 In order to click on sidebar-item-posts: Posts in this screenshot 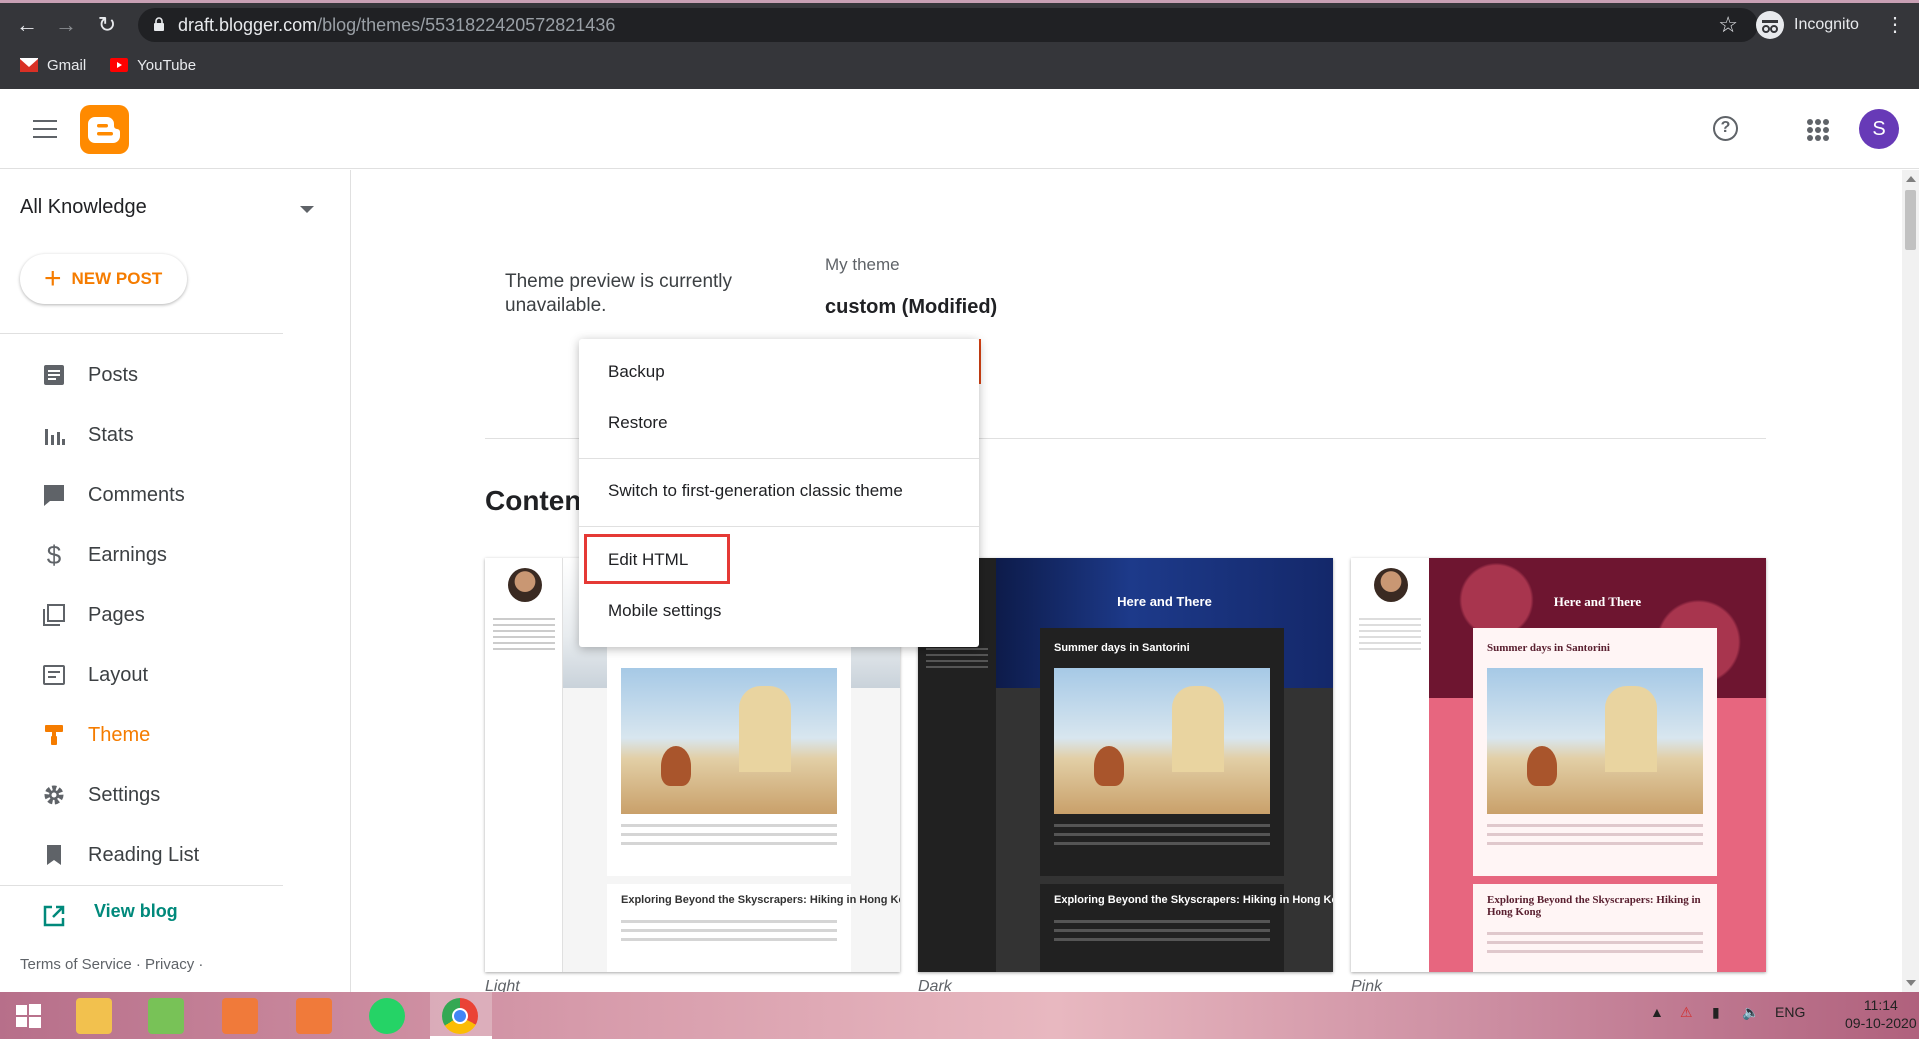, I will do `click(170, 375)`.